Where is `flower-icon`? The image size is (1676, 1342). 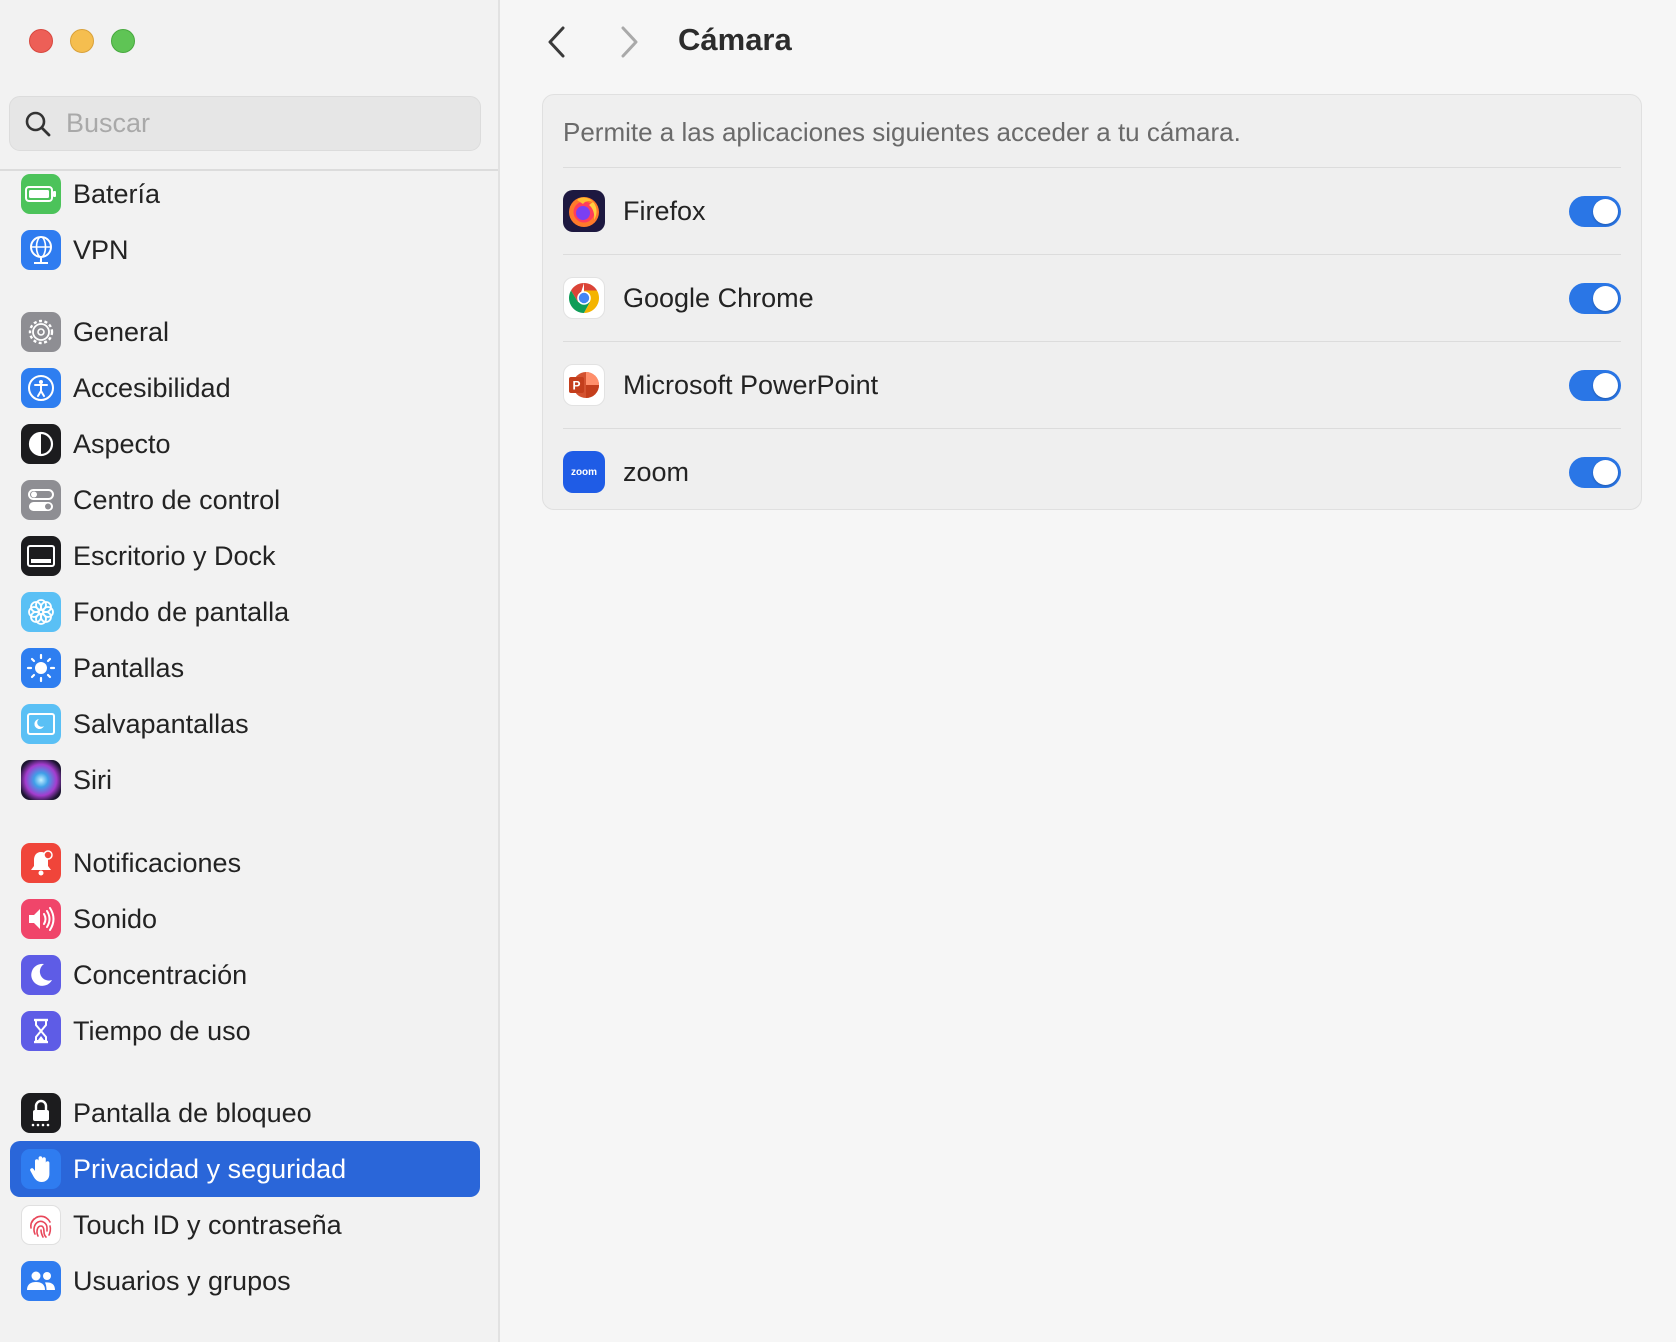
flower-icon is located at coordinates (41, 612).